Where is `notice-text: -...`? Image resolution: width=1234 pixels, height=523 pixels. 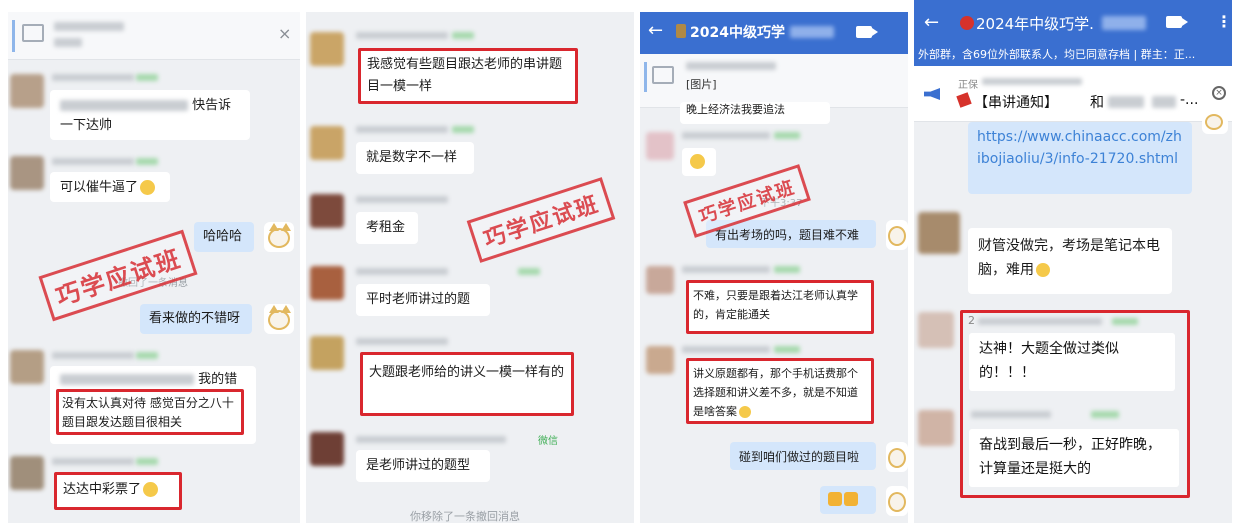
notice-text: -... is located at coordinates (1189, 100).